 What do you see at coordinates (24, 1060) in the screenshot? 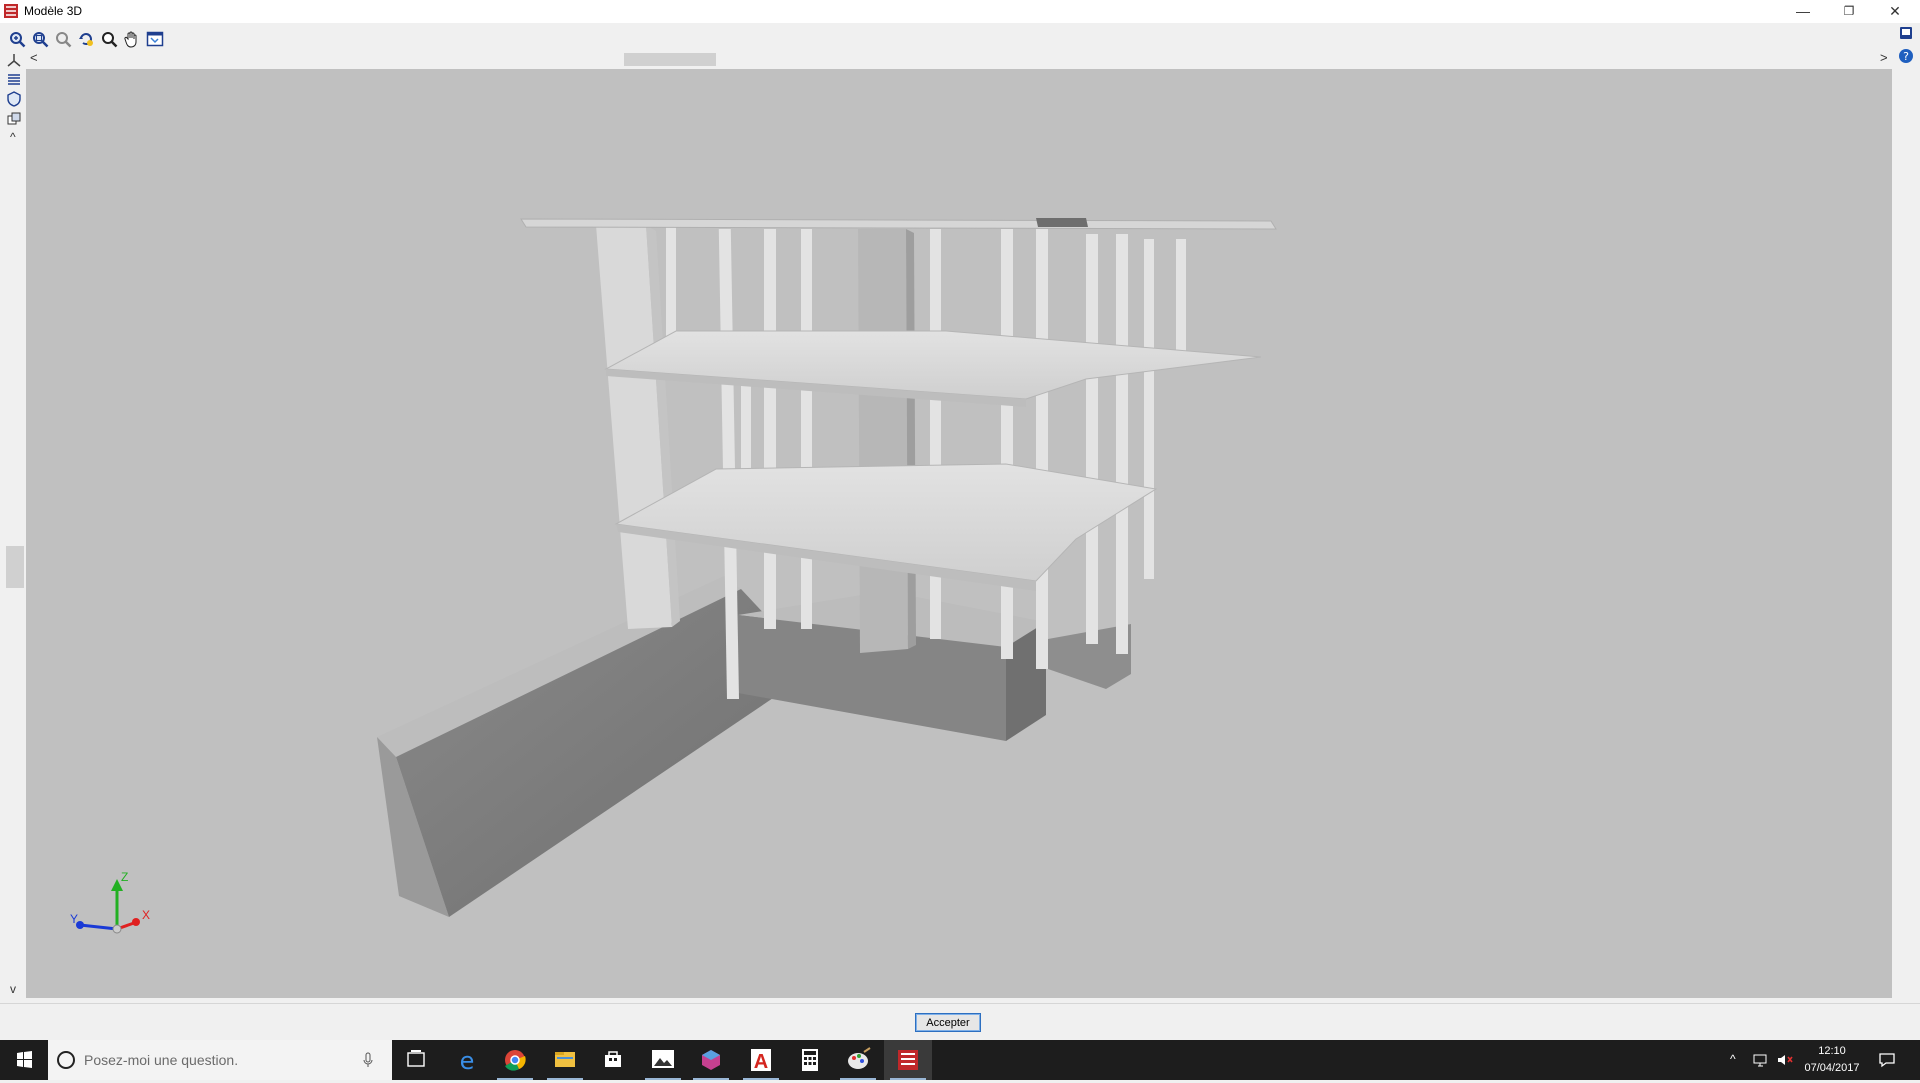
I see `windows-start-icon` at bounding box center [24, 1060].